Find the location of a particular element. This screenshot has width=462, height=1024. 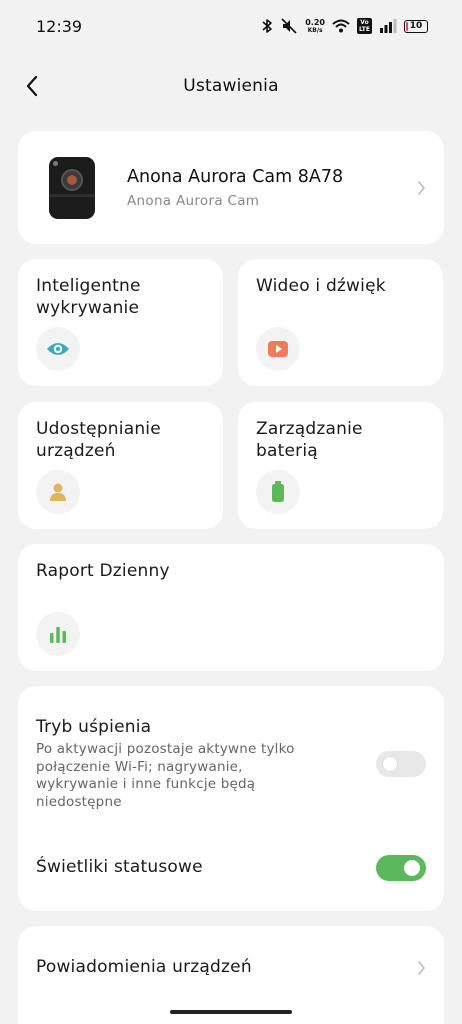

status-lights-title: Świetliki statusowe is located at coordinates (119, 867).